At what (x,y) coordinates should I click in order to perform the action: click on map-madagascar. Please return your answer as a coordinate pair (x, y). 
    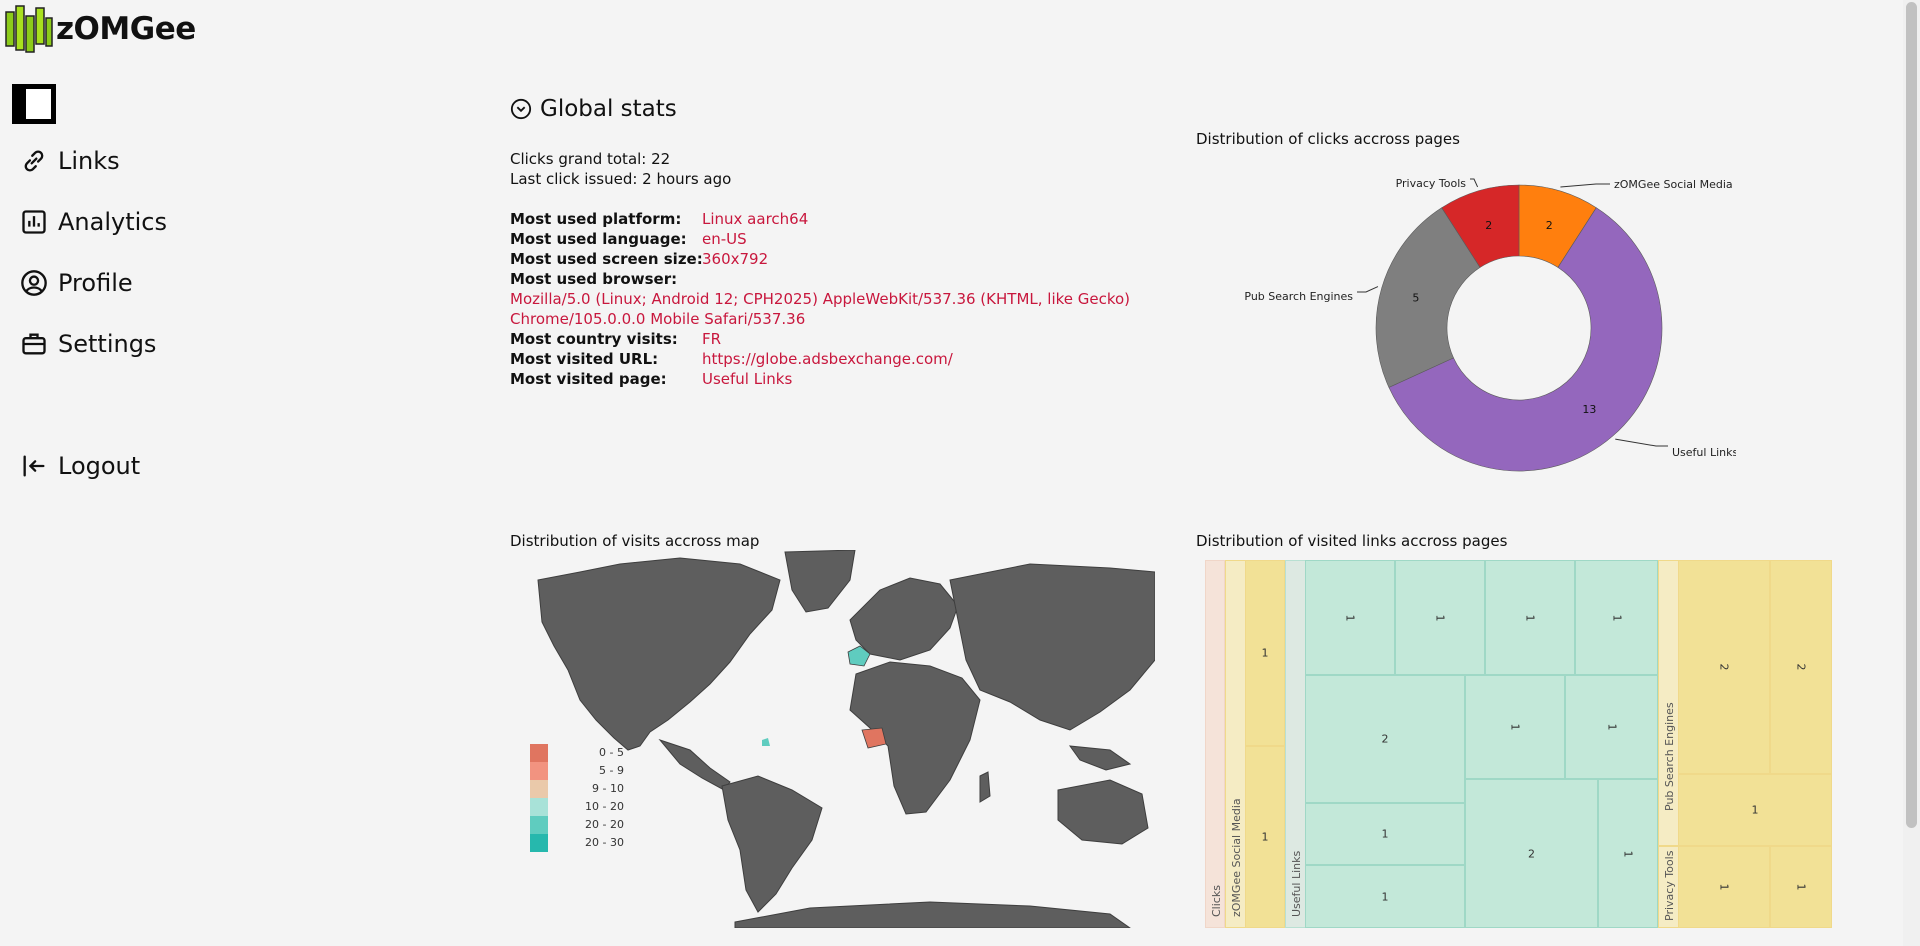
    Looking at the image, I should click on (985, 787).